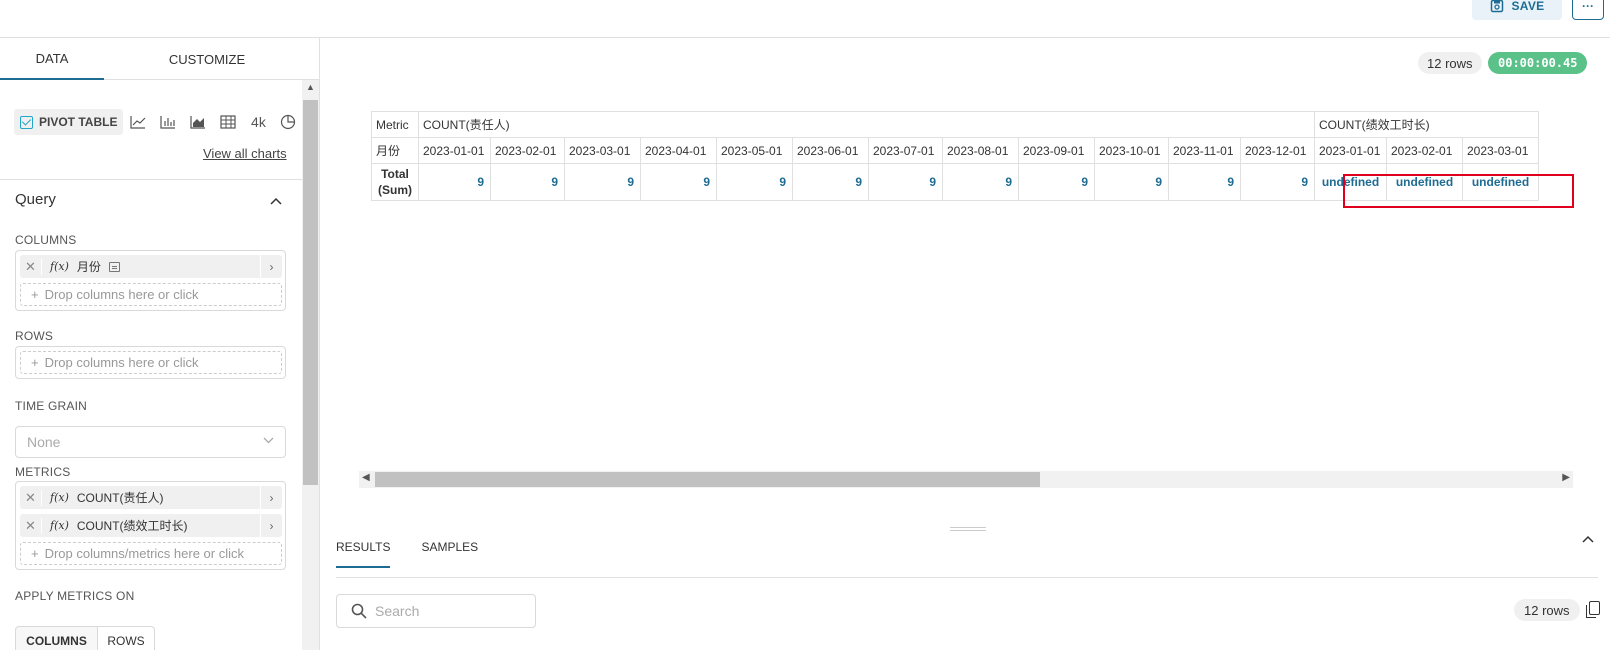 The image size is (1610, 650). Describe the element at coordinates (198, 122) in the screenshot. I see `area-chart-icon` at that location.